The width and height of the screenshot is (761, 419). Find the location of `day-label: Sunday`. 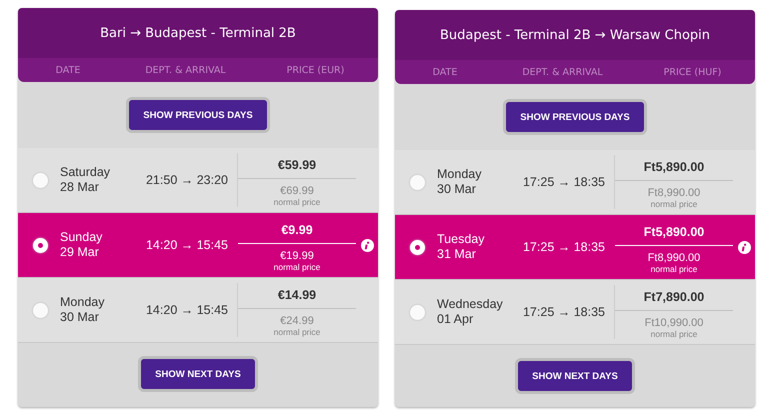

day-label: Sunday is located at coordinates (82, 237).